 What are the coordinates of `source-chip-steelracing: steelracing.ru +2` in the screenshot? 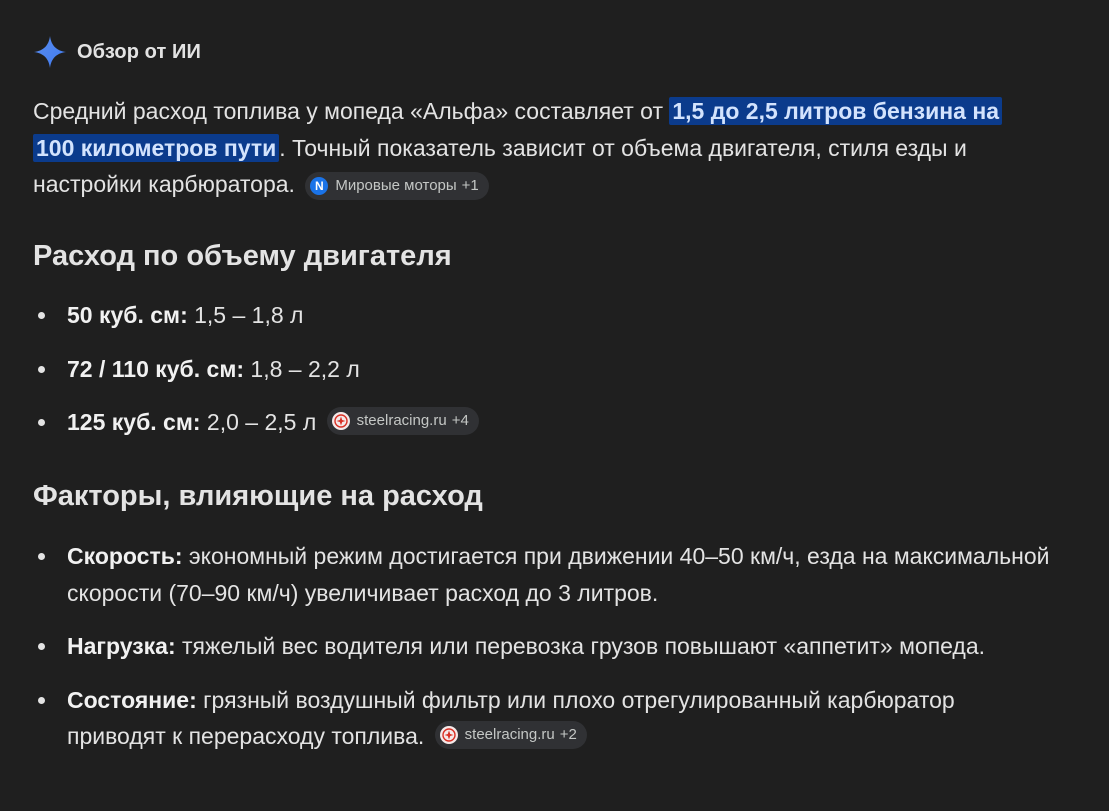 It's located at (510, 735).